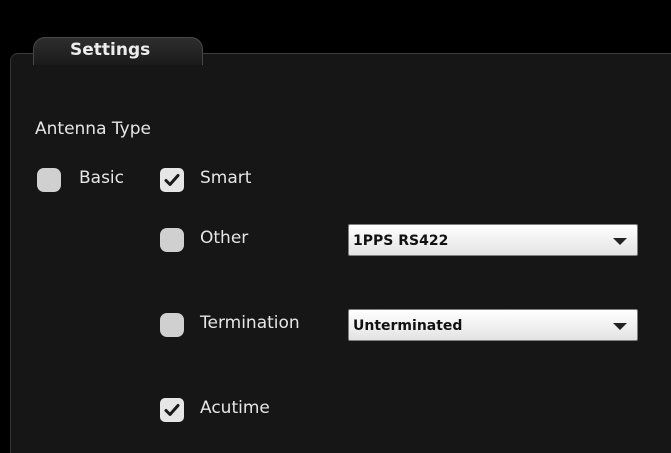 The width and height of the screenshot is (671, 453). What do you see at coordinates (225, 178) in the screenshot?
I see `smart-label: Smart` at bounding box center [225, 178].